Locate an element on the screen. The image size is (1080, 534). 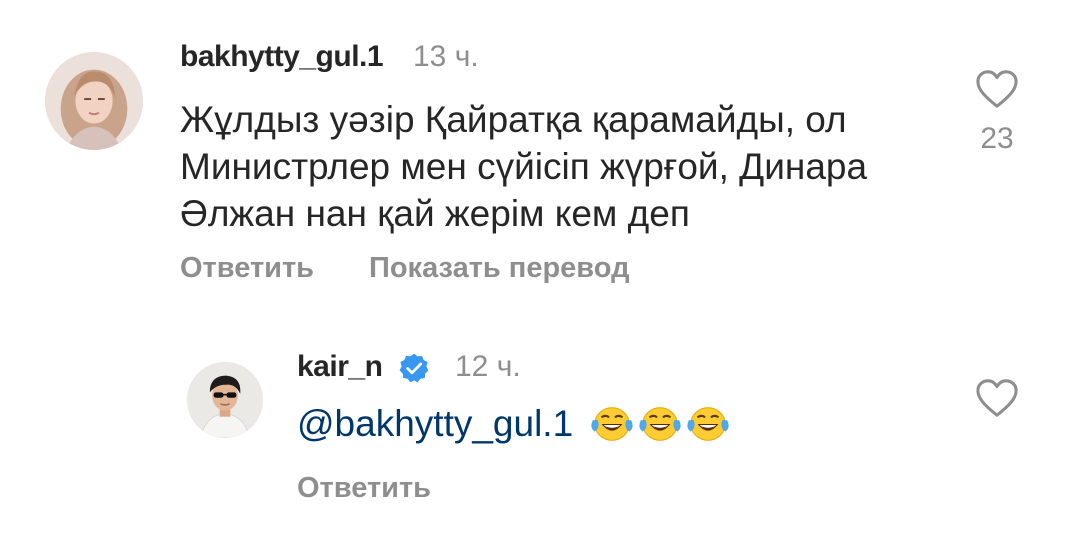
show-translation-button: Показать перевод is located at coordinates (499, 268).